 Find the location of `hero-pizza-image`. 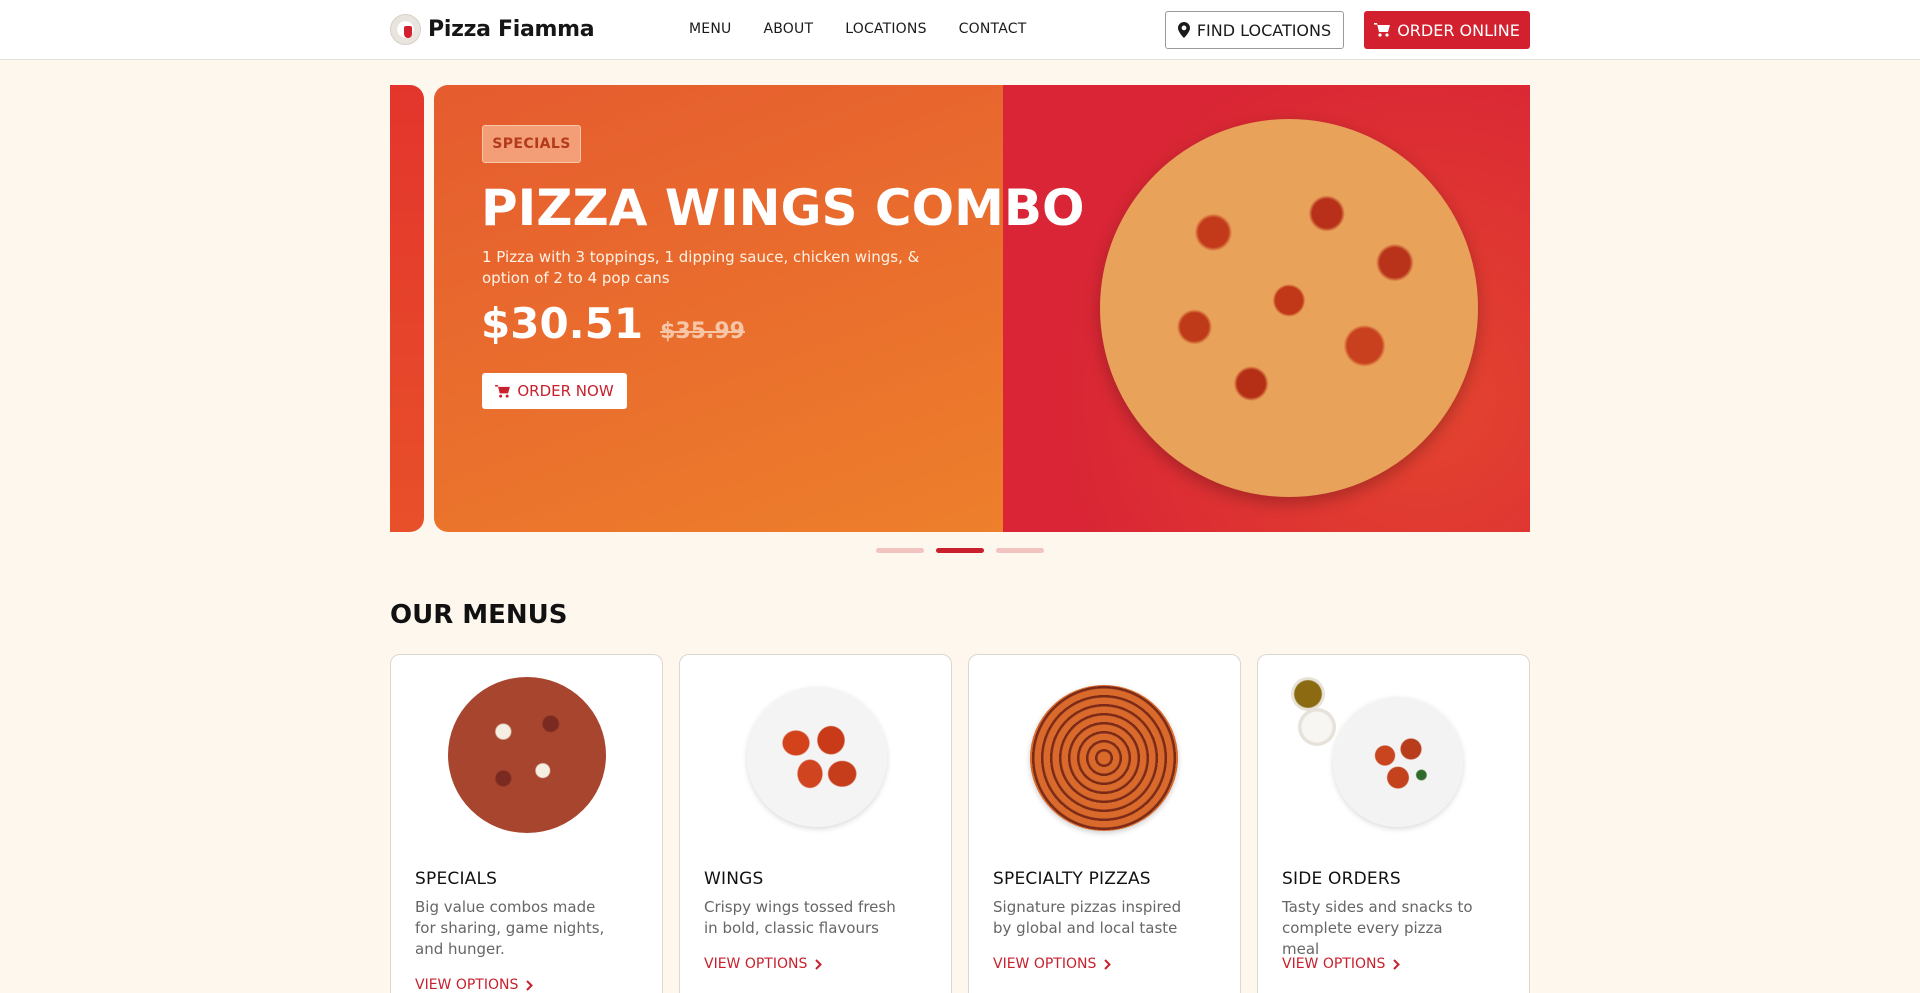

hero-pizza-image is located at coordinates (1289, 308).